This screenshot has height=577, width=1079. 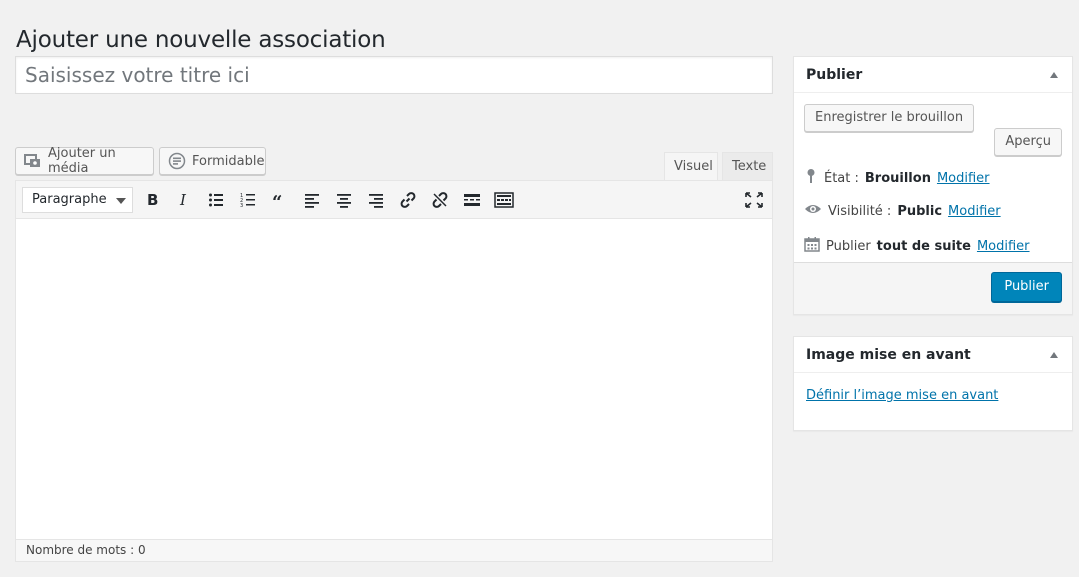 What do you see at coordinates (1028, 142) in the screenshot?
I see `preview-button: Aperçu` at bounding box center [1028, 142].